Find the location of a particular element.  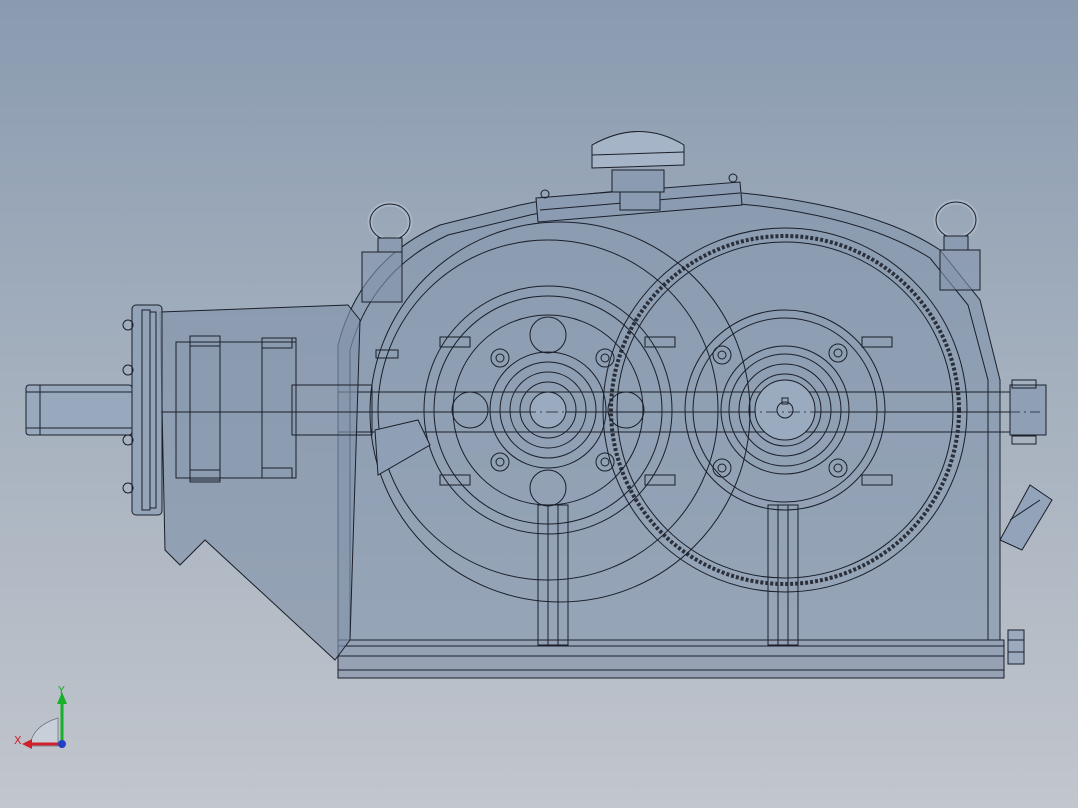

input-shaft is located at coordinates (79, 410).